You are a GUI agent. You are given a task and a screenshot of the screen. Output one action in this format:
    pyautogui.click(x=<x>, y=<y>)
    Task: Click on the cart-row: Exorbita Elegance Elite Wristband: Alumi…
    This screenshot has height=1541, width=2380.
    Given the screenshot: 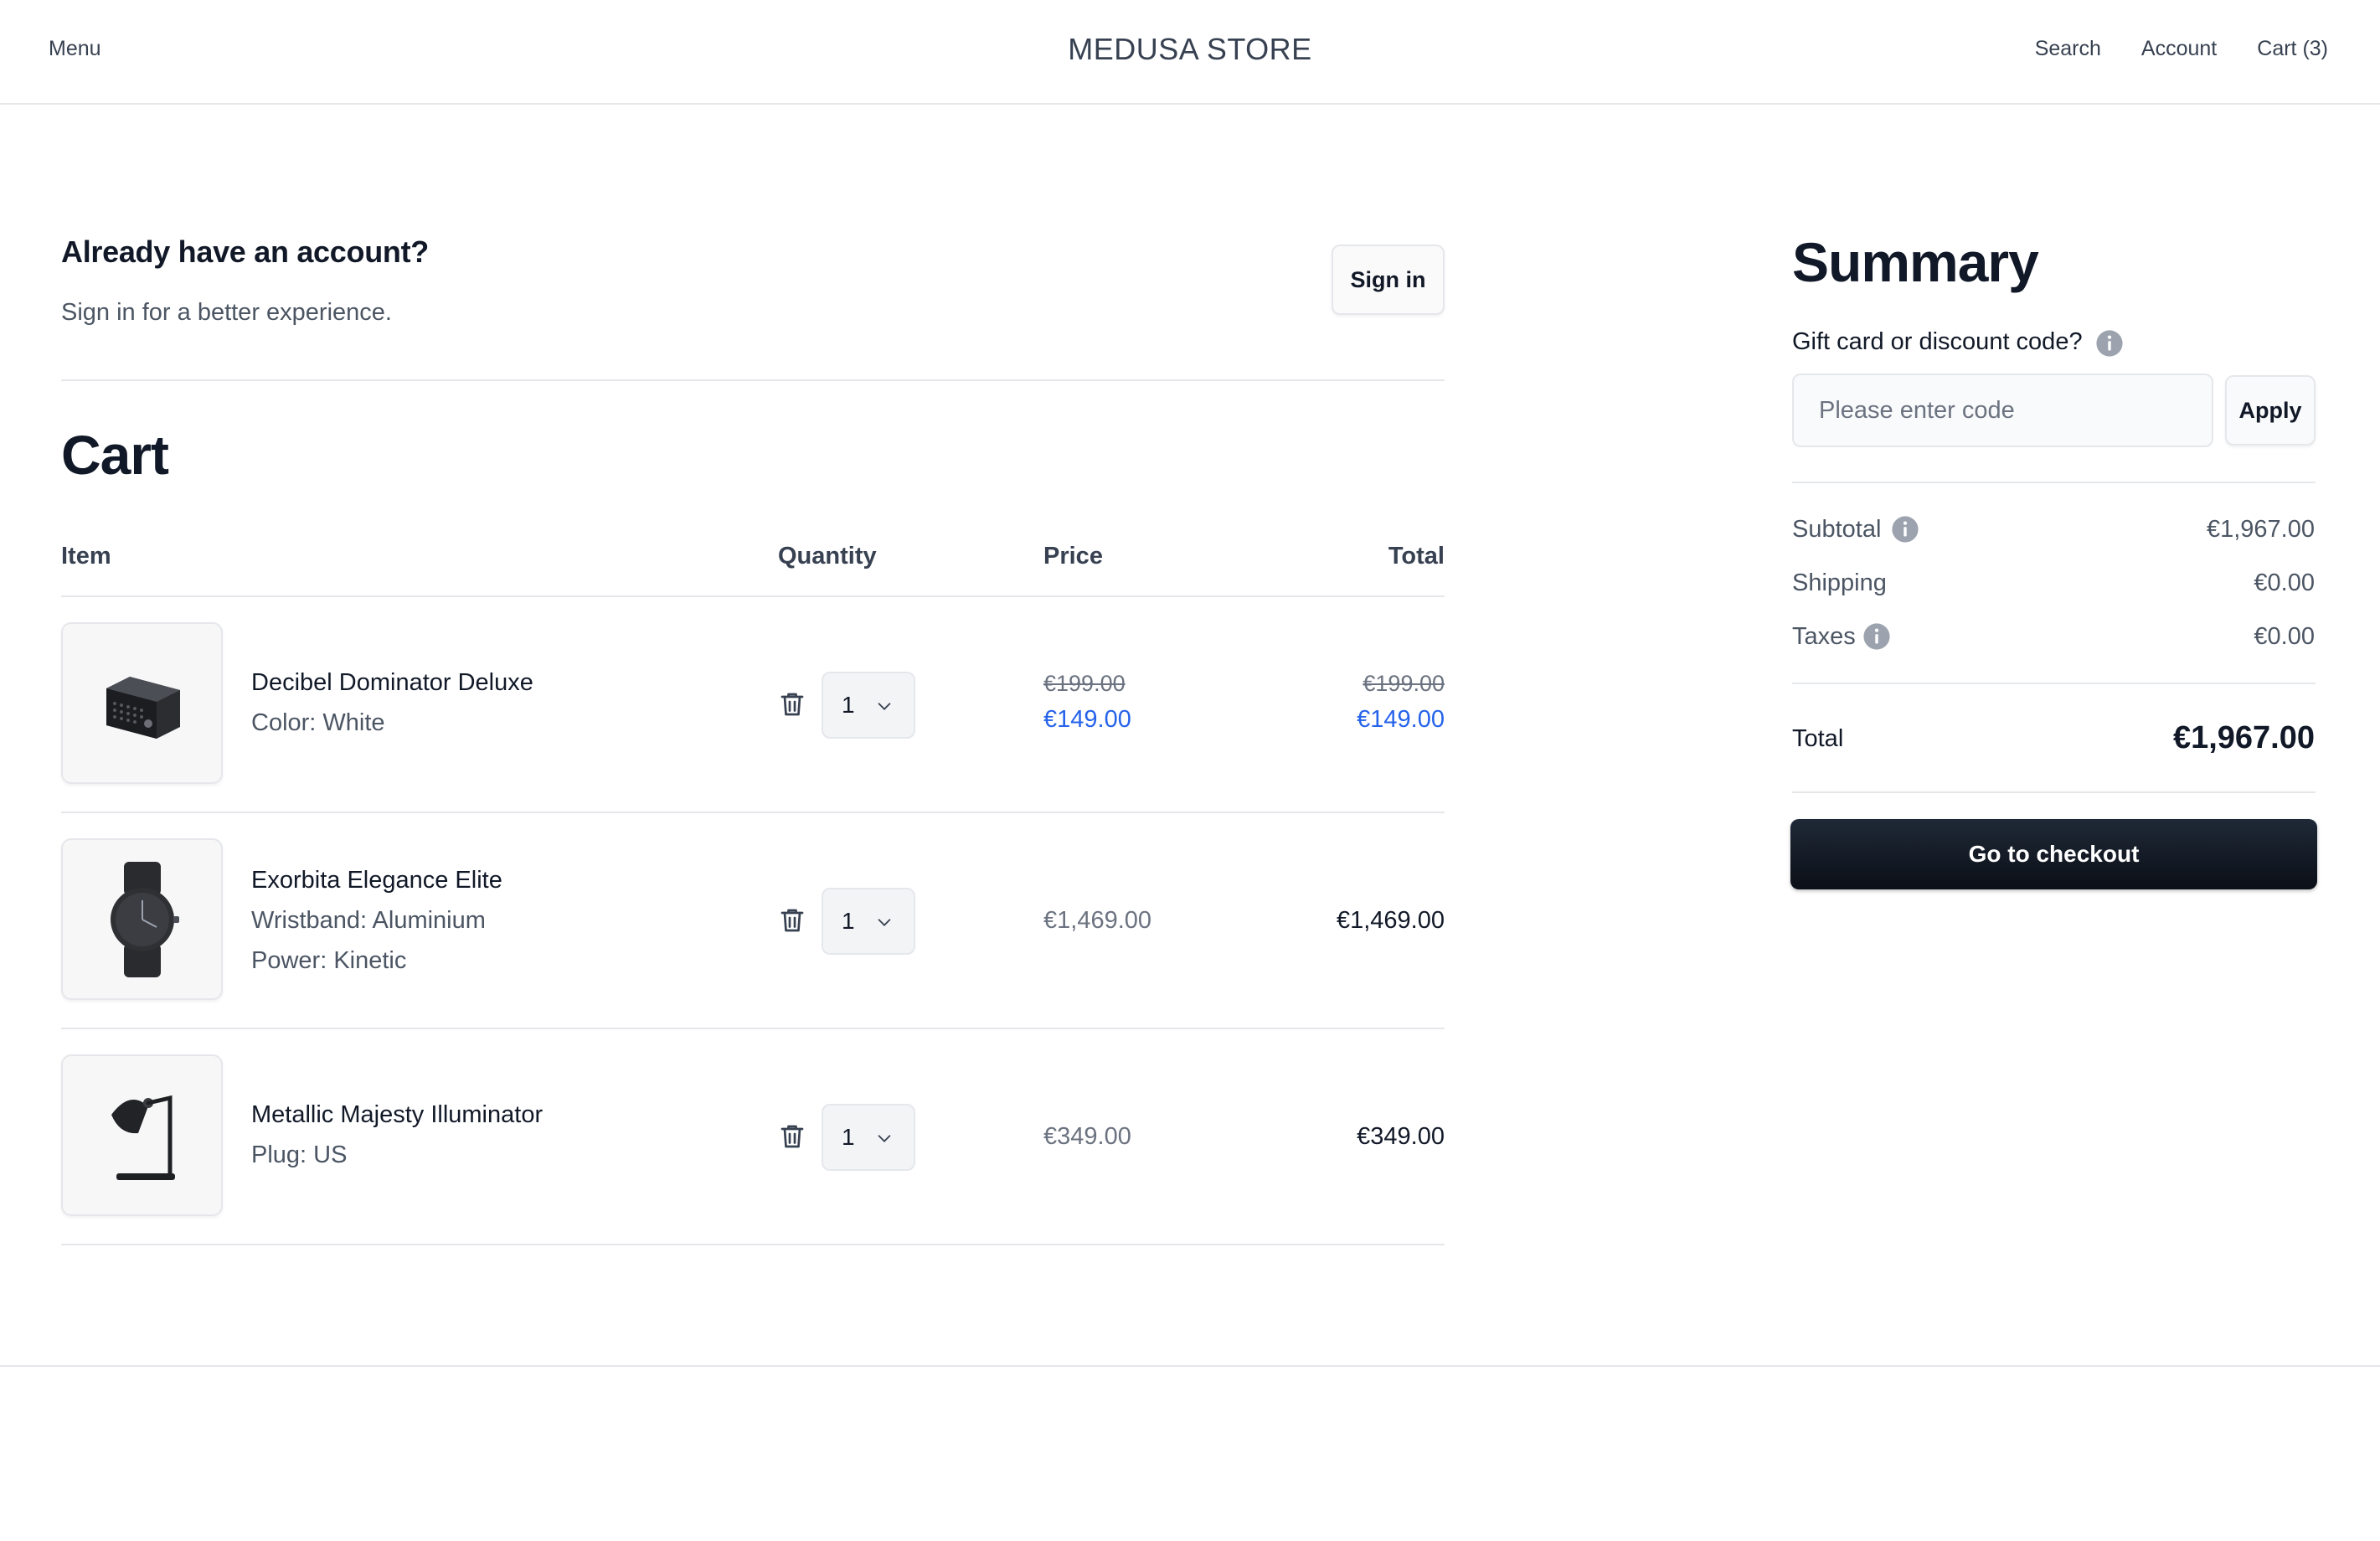 What is the action you would take?
    pyautogui.click(x=753, y=946)
    